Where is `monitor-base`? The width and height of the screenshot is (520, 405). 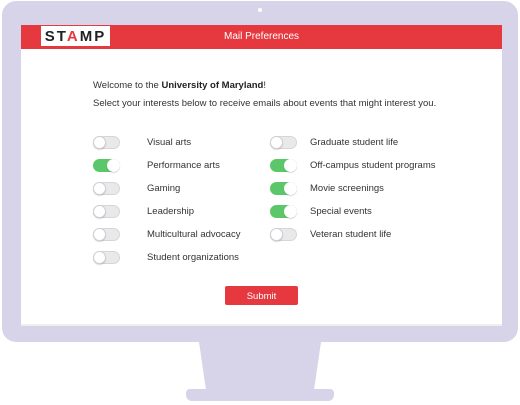 monitor-base is located at coordinates (260, 395).